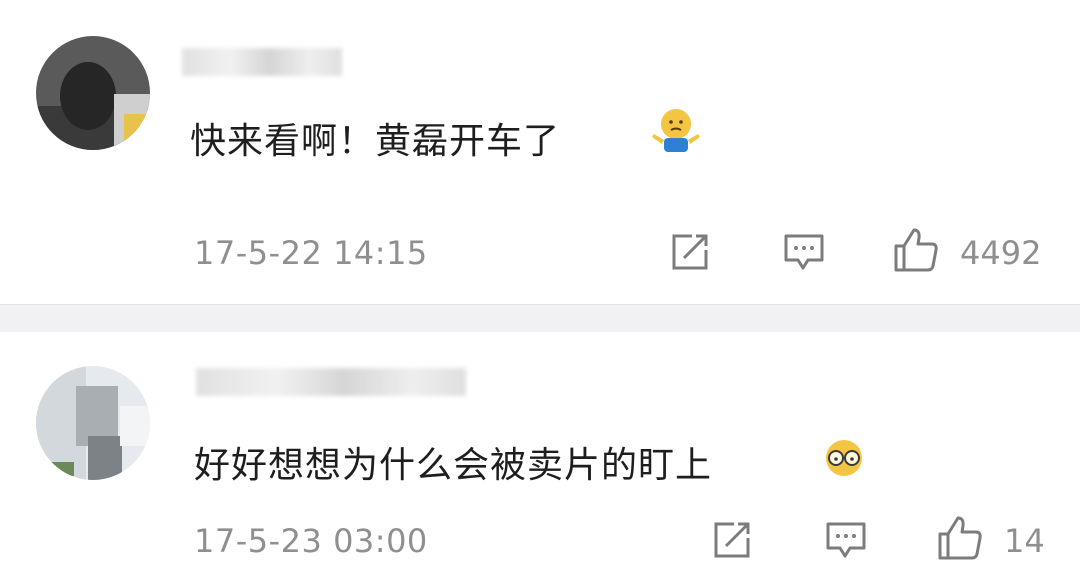 The height and width of the screenshot is (587, 1080). What do you see at coordinates (311, 541) in the screenshot?
I see `comment-timestamp: 17-5-23 03:00` at bounding box center [311, 541].